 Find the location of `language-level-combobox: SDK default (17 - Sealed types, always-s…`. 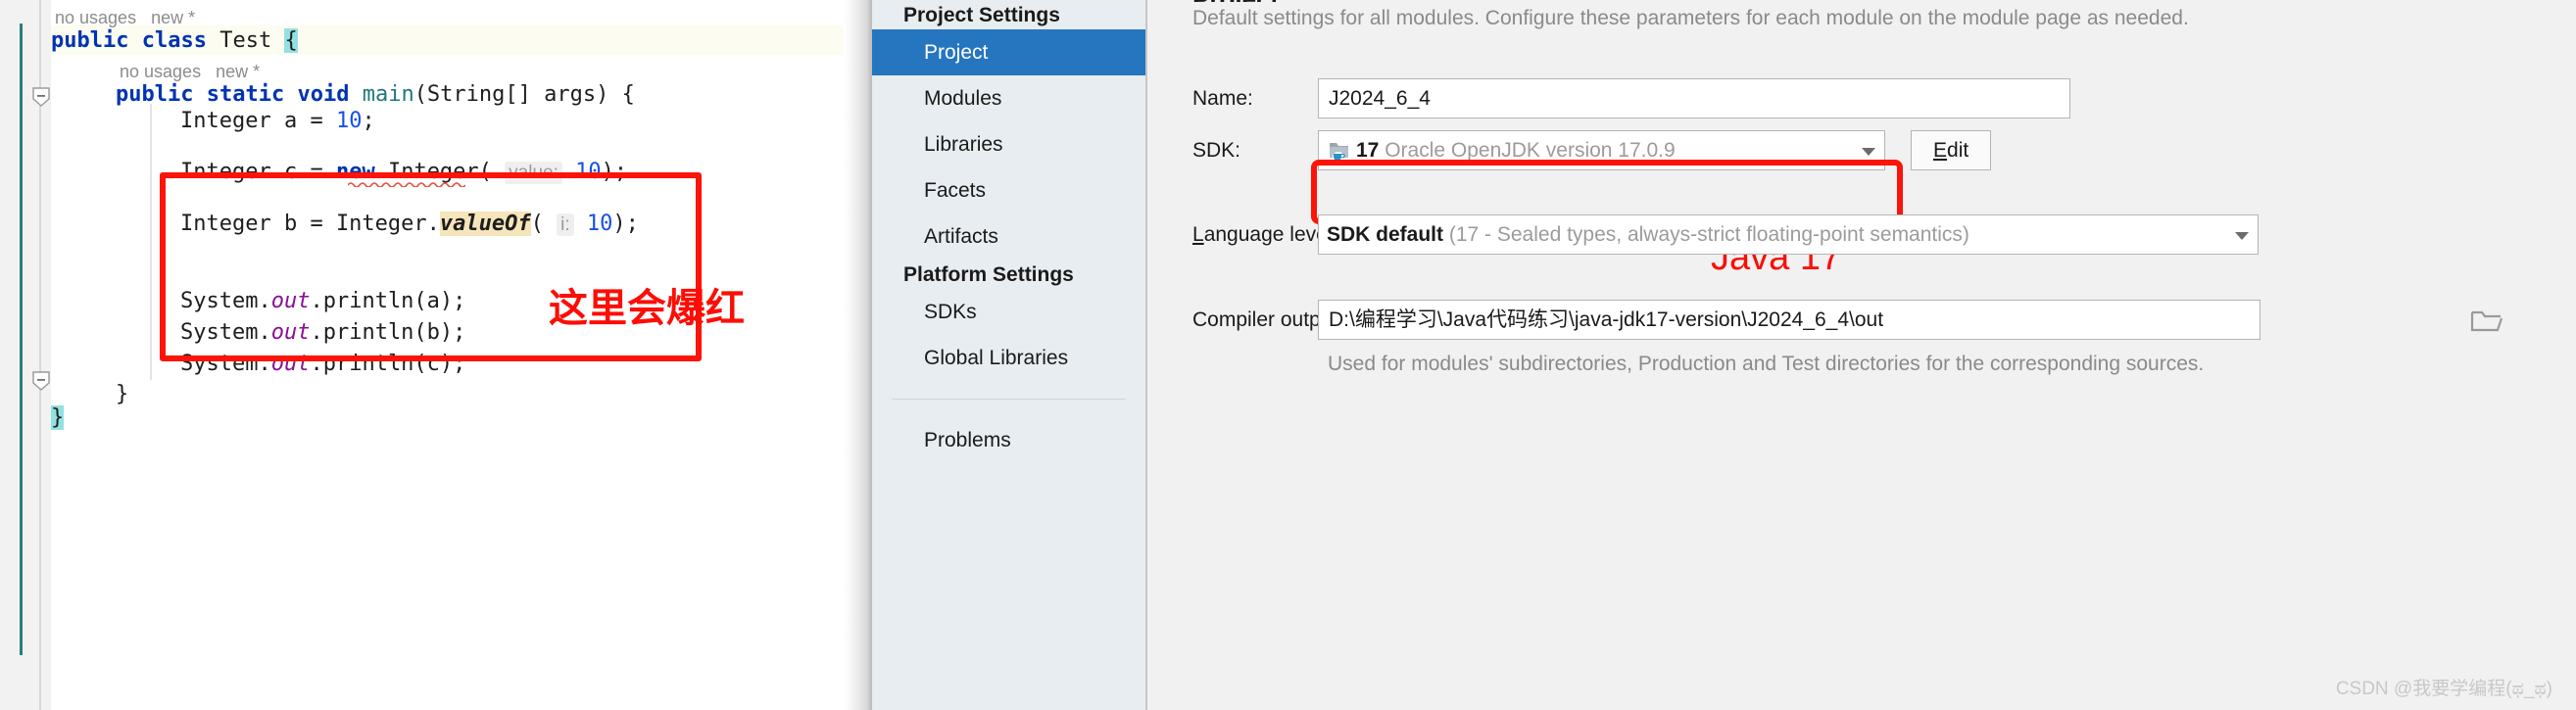

language-level-combobox: SDK default (17 - Sealed types, always-s… is located at coordinates (1788, 234).